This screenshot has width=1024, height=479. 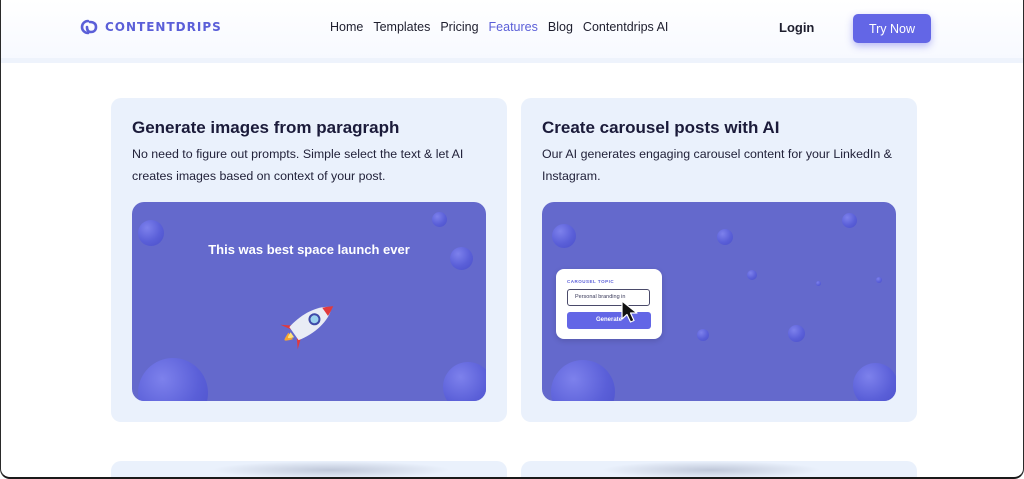 I want to click on nav-blog: Blog, so click(x=560, y=27).